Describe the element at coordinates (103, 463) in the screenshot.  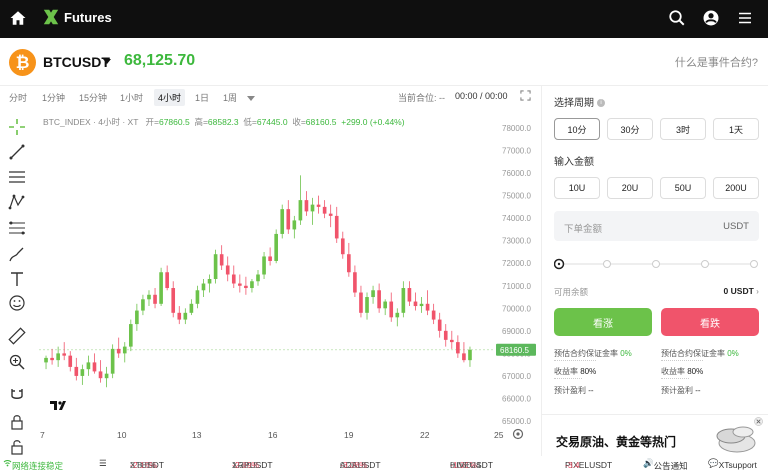
I see `list-icon: ☰` at that location.